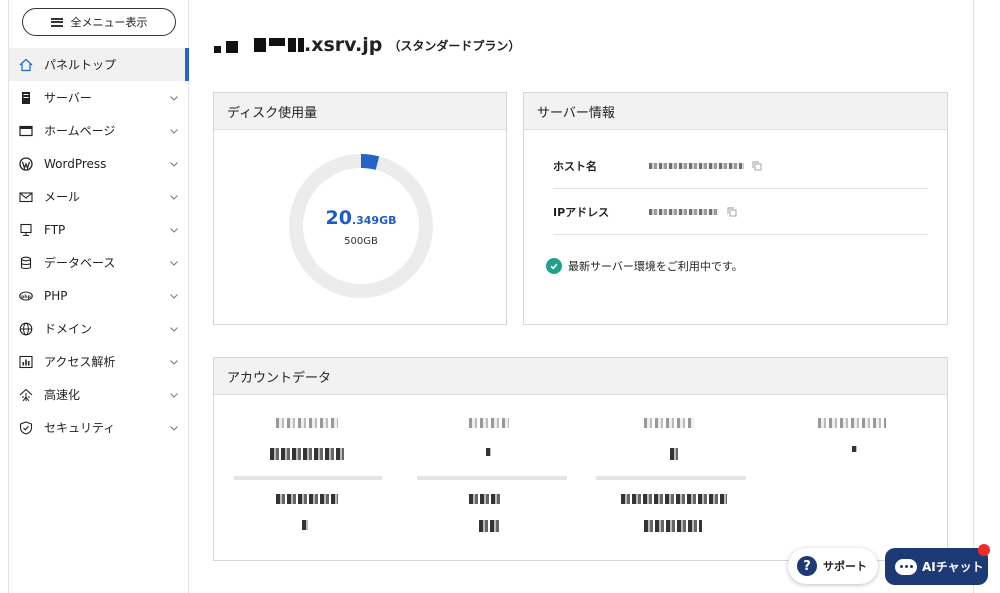  I want to click on monitor-icon, so click(26, 230).